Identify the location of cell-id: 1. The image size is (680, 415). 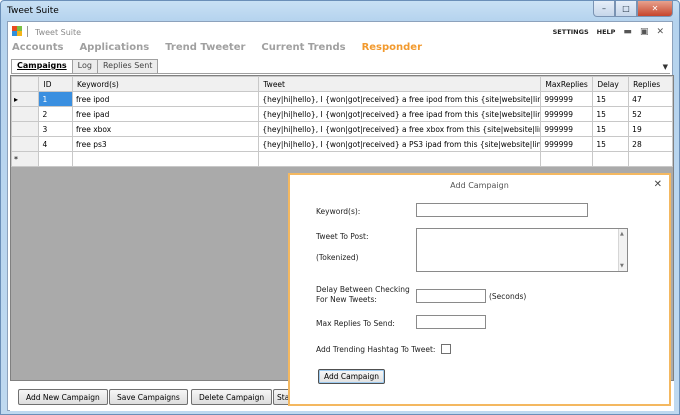
(56, 99).